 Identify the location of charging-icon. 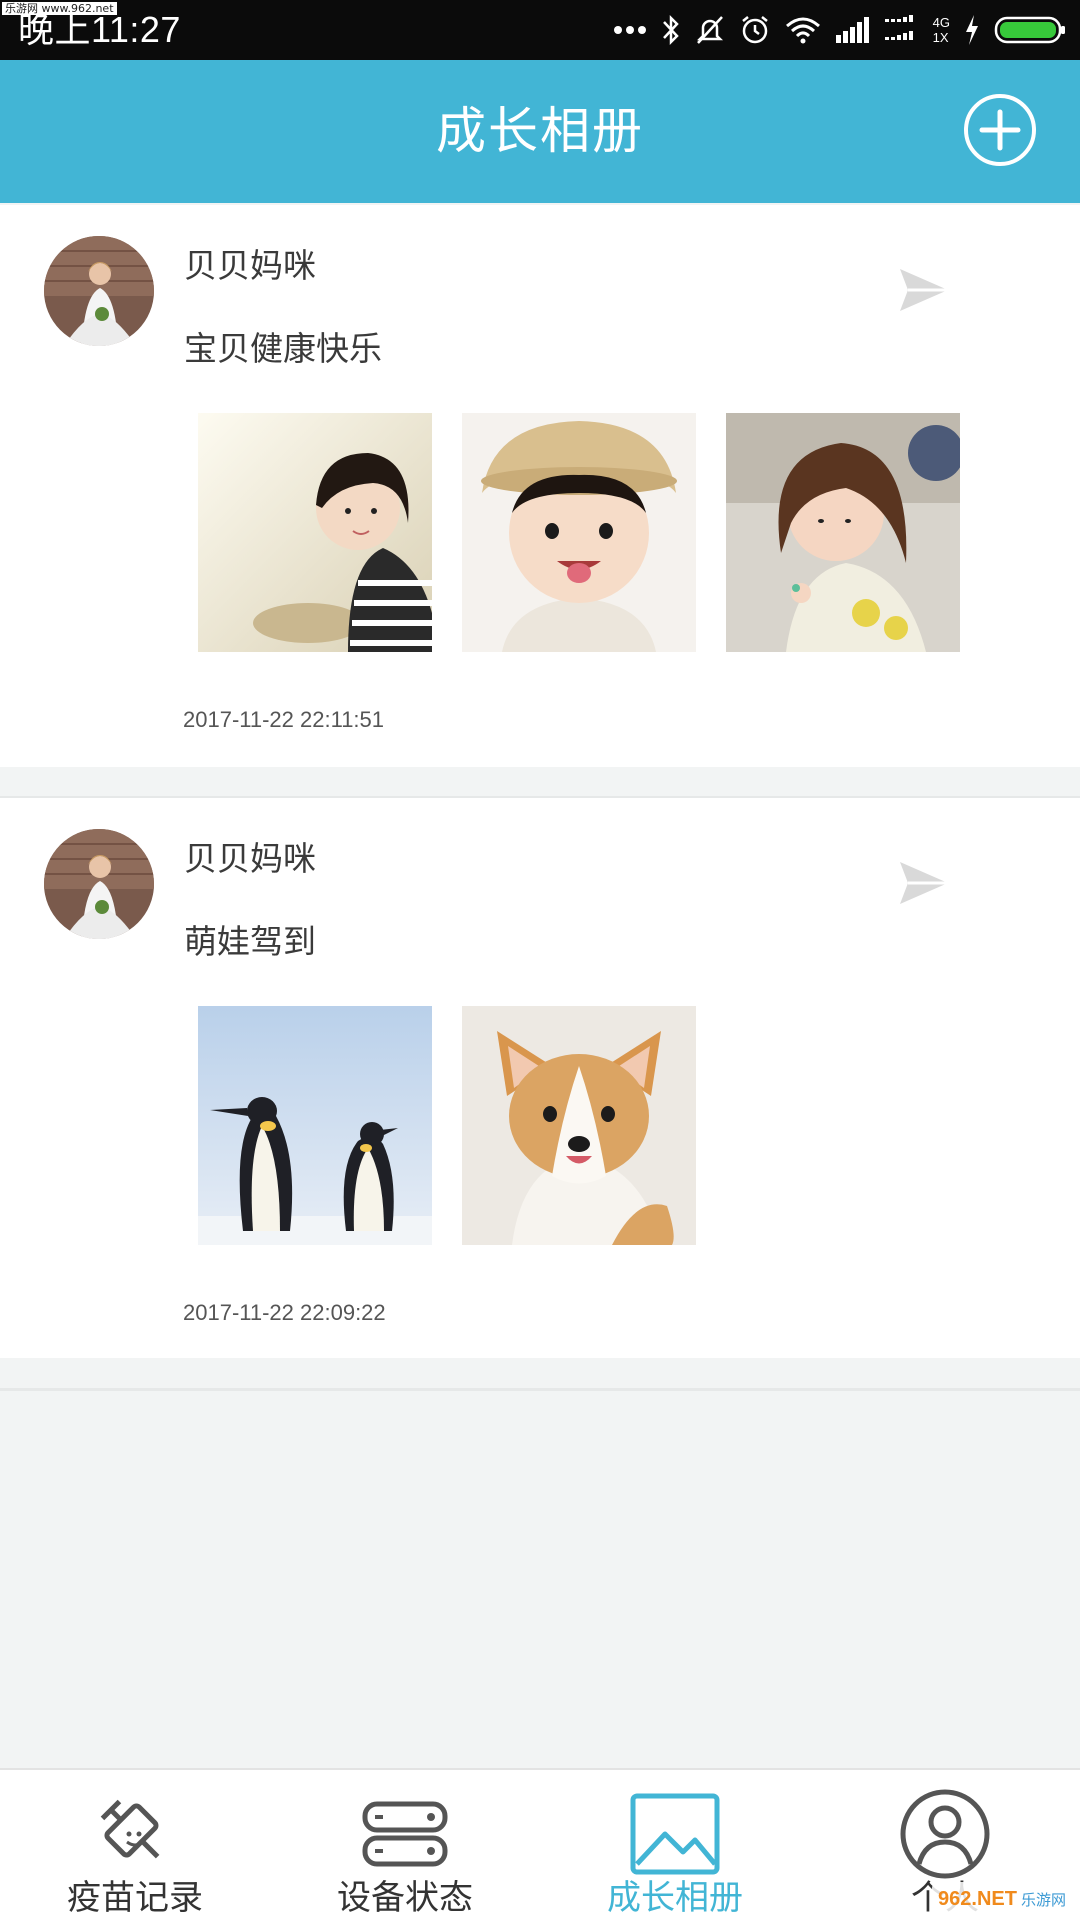
(972, 30).